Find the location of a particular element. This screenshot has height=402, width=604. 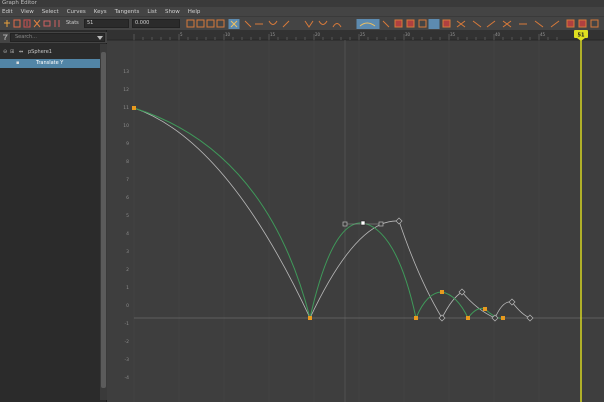

retime-icon is located at coordinates (57, 23).